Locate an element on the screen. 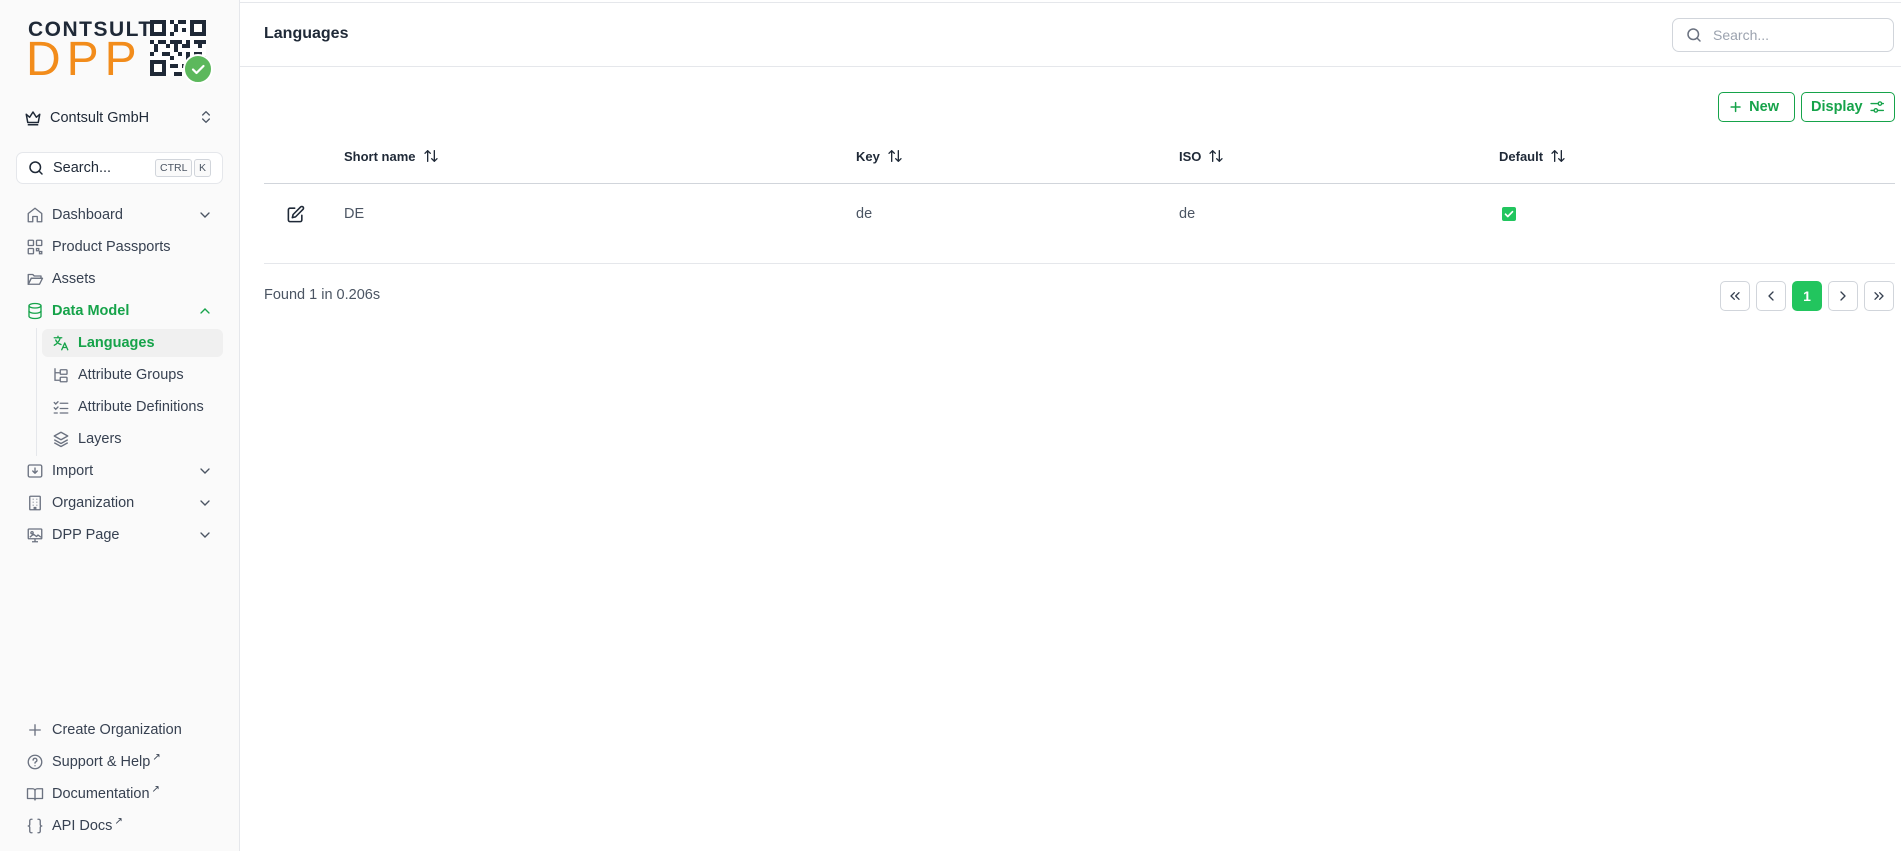 This screenshot has height=851, width=1901. sidebar-item-dpp-page: DPP Page is located at coordinates (119, 535).